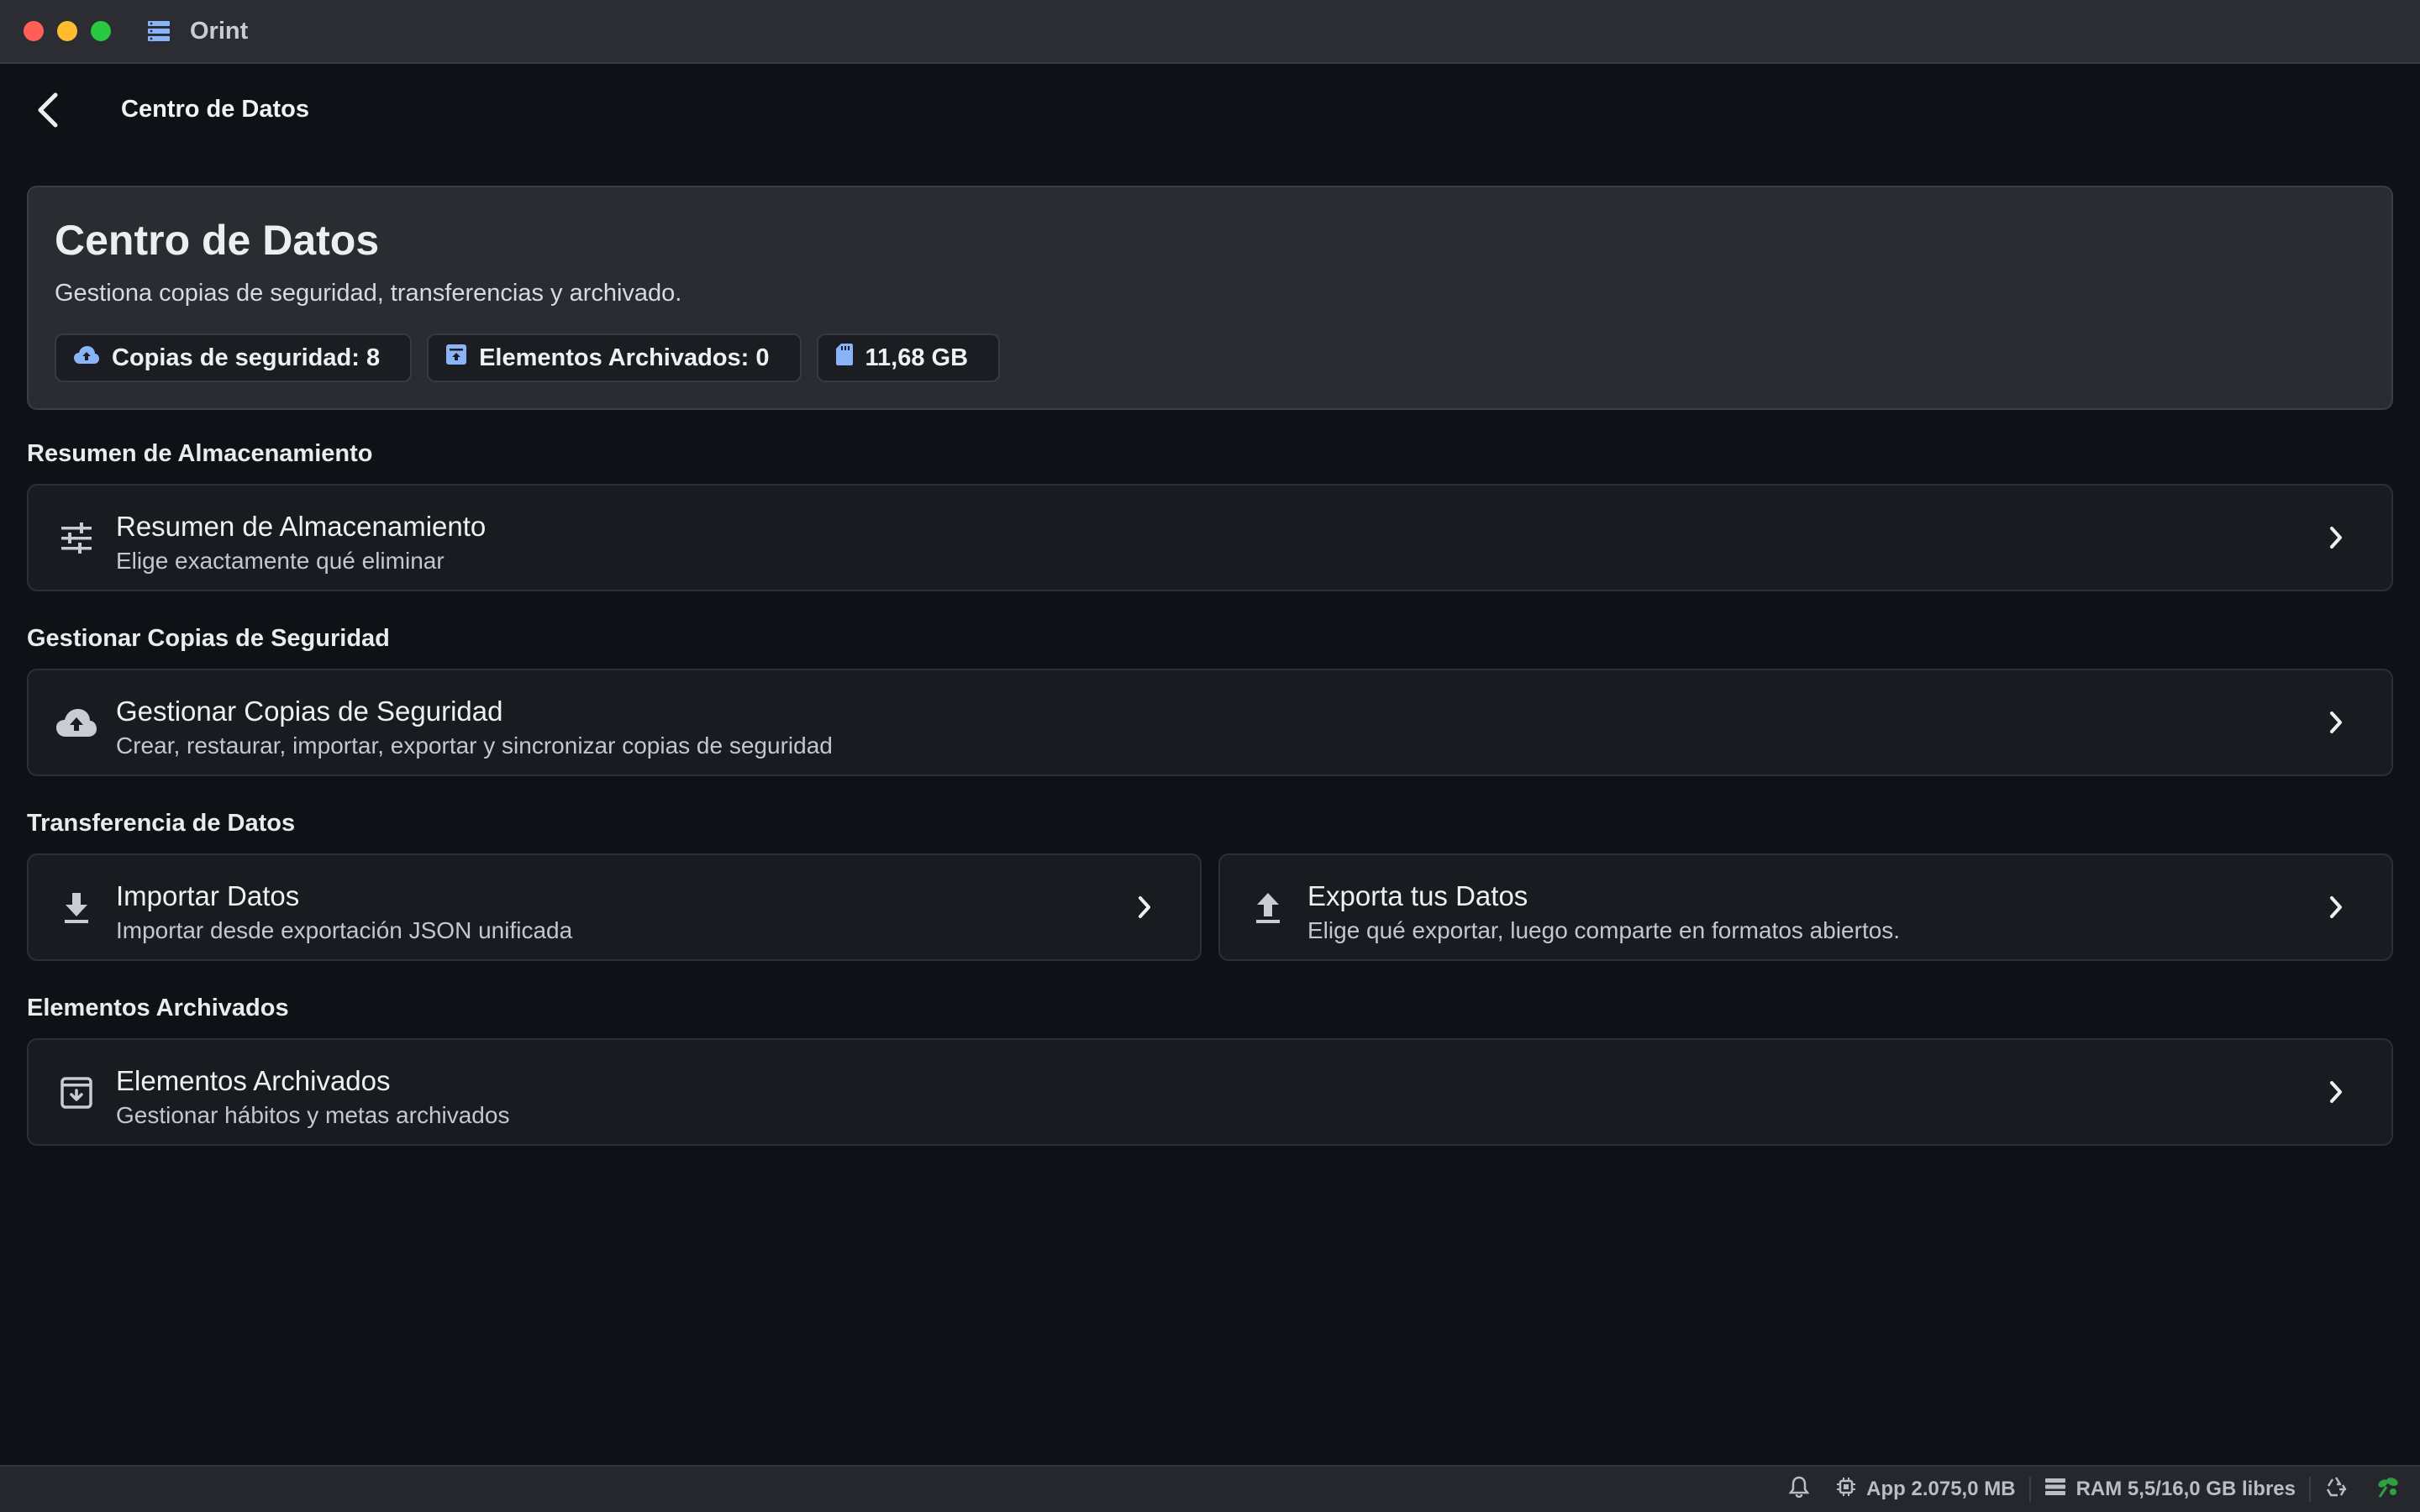 The width and height of the screenshot is (2420, 1512). I want to click on database-icon, so click(161, 31).